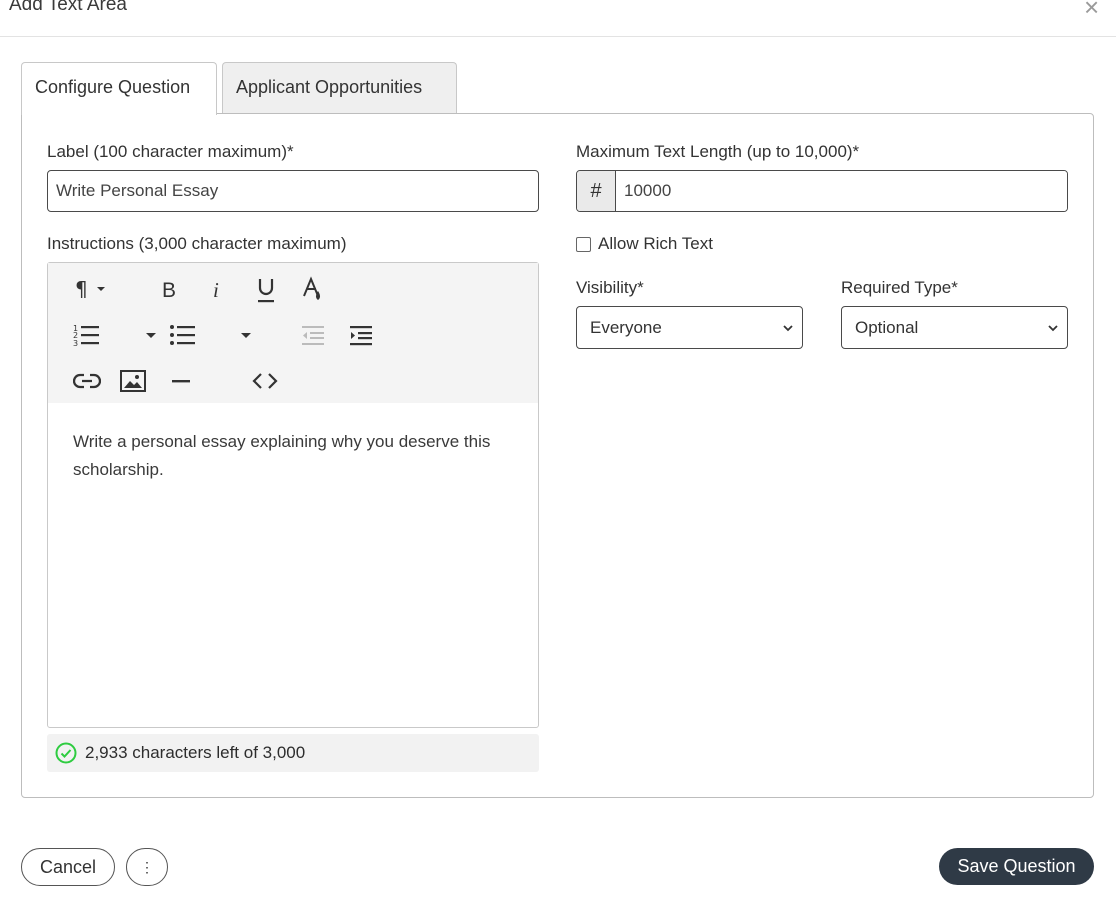  Describe the element at coordinates (92, 289) in the screenshot. I see `paragraph-icon: ¶` at that location.